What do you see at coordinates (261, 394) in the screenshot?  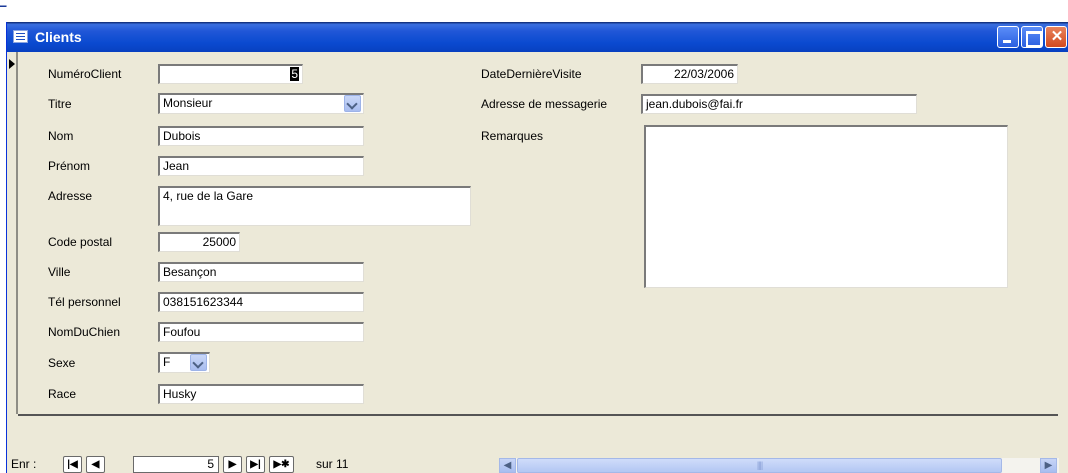 I see `race-field: Husky` at bounding box center [261, 394].